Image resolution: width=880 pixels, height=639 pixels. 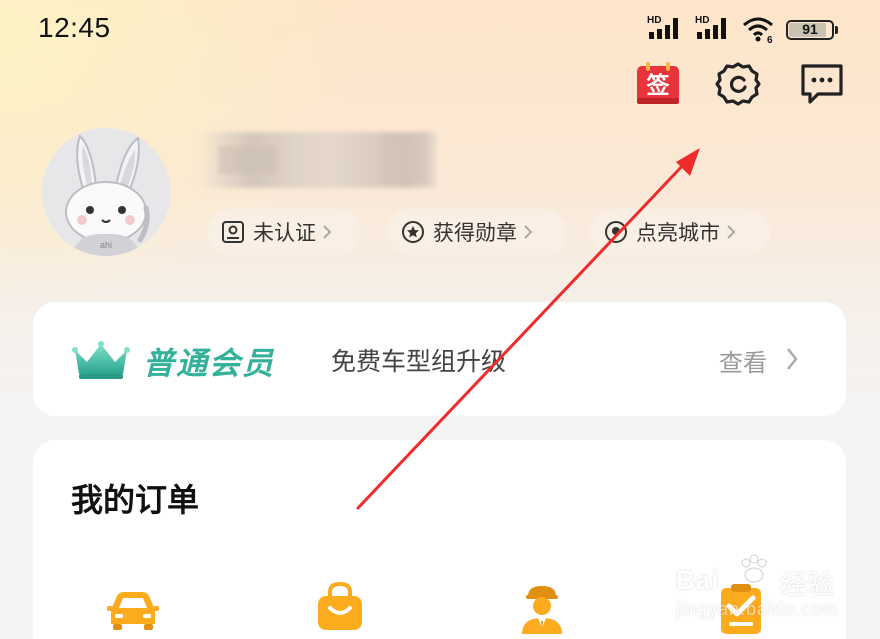 I want to click on chauffeur-icon, so click(x=542, y=608).